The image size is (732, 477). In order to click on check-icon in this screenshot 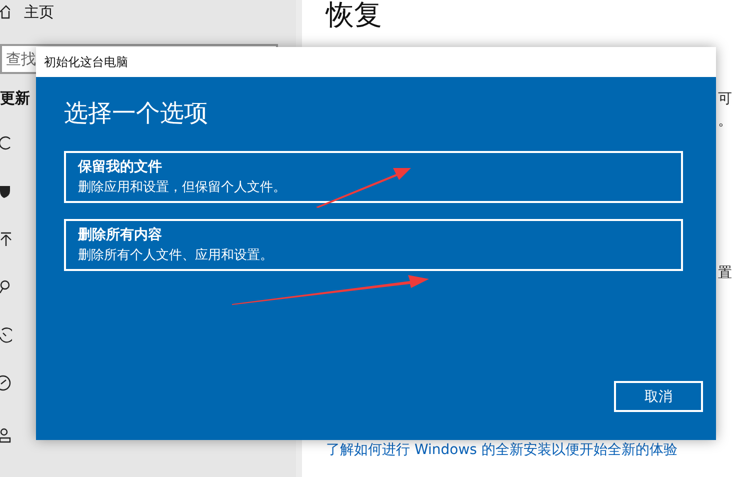, I will do `click(6, 383)`.